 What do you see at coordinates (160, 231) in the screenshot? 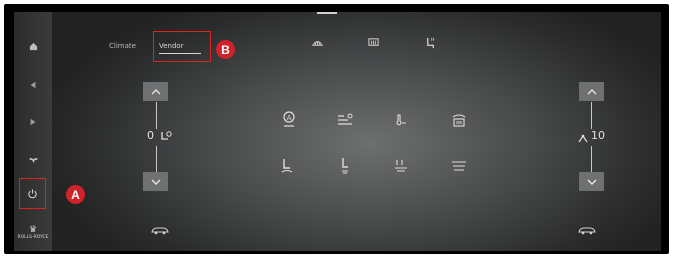
I see `car-left-icon` at bounding box center [160, 231].